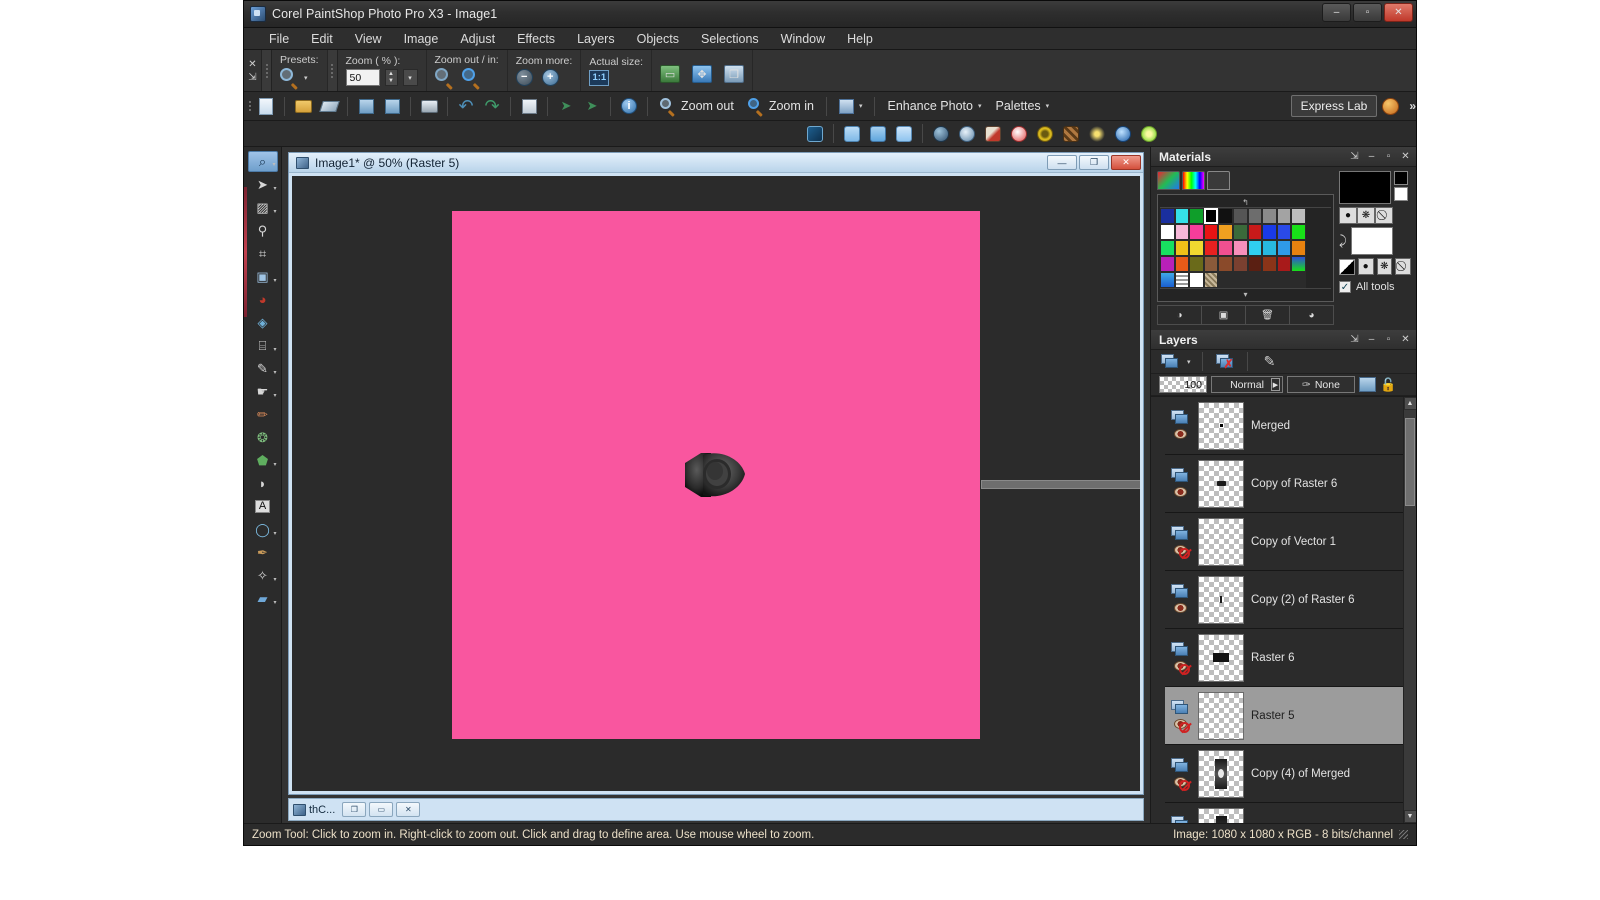 The height and width of the screenshot is (900, 1600). What do you see at coordinates (322, 39) in the screenshot?
I see `menu-edit: Edit` at bounding box center [322, 39].